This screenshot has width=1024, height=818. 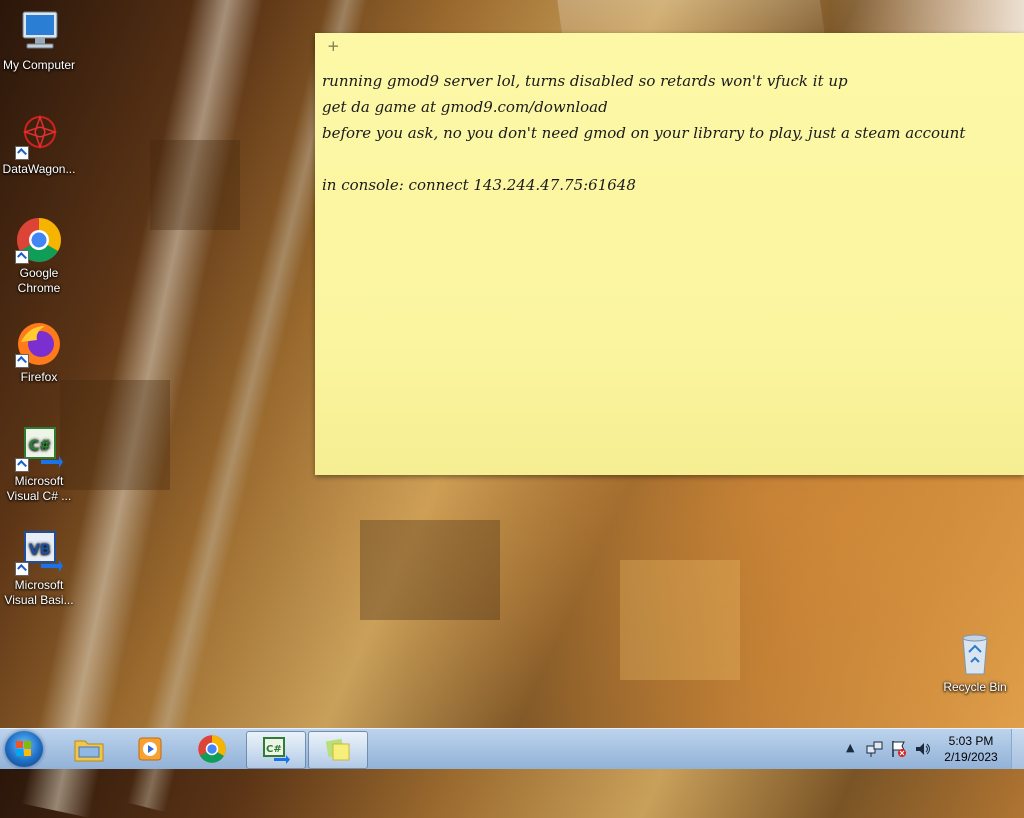 What do you see at coordinates (875, 749) in the screenshot?
I see `network-icon` at bounding box center [875, 749].